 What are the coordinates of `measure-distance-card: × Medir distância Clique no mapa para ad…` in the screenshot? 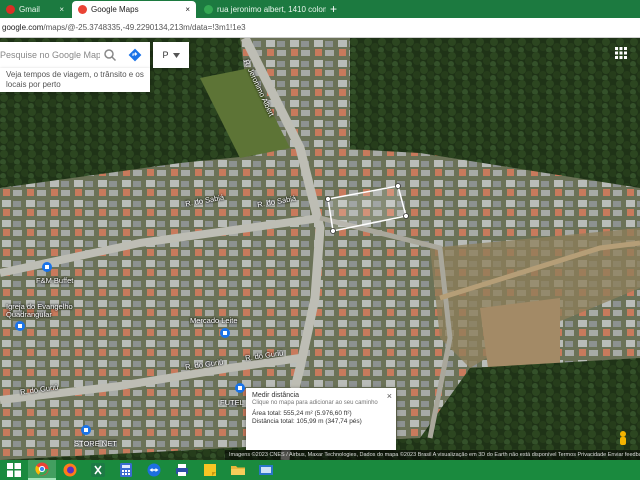 It's located at (321, 419).